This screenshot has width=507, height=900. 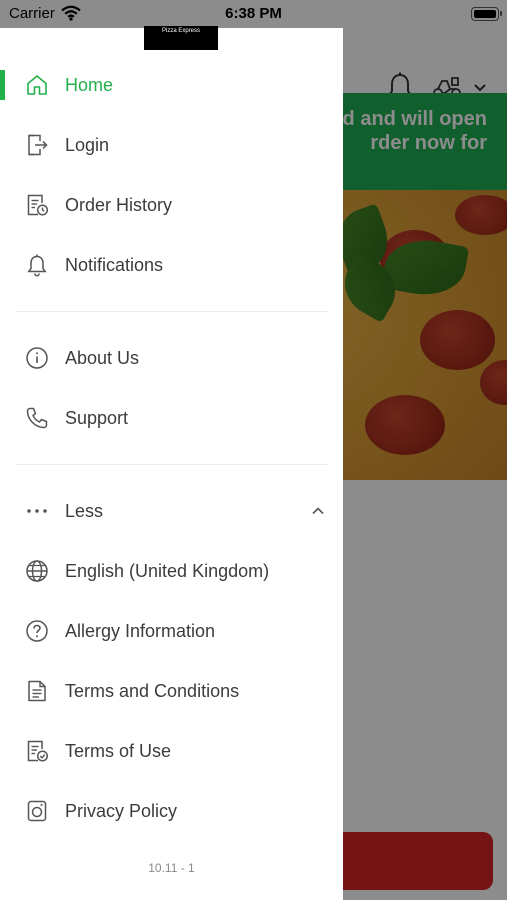 I want to click on clock: 6:38 PM, so click(x=253, y=13).